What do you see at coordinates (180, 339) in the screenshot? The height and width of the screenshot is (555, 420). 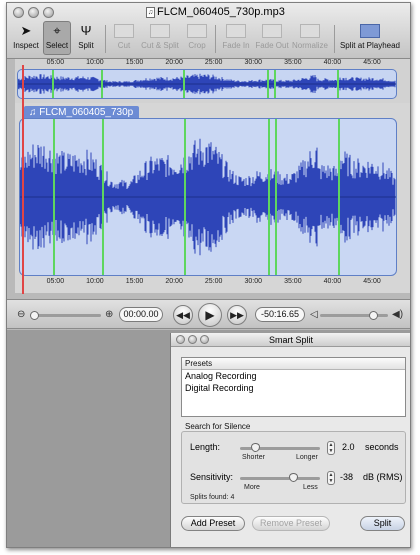 I see `panel-close-button` at bounding box center [180, 339].